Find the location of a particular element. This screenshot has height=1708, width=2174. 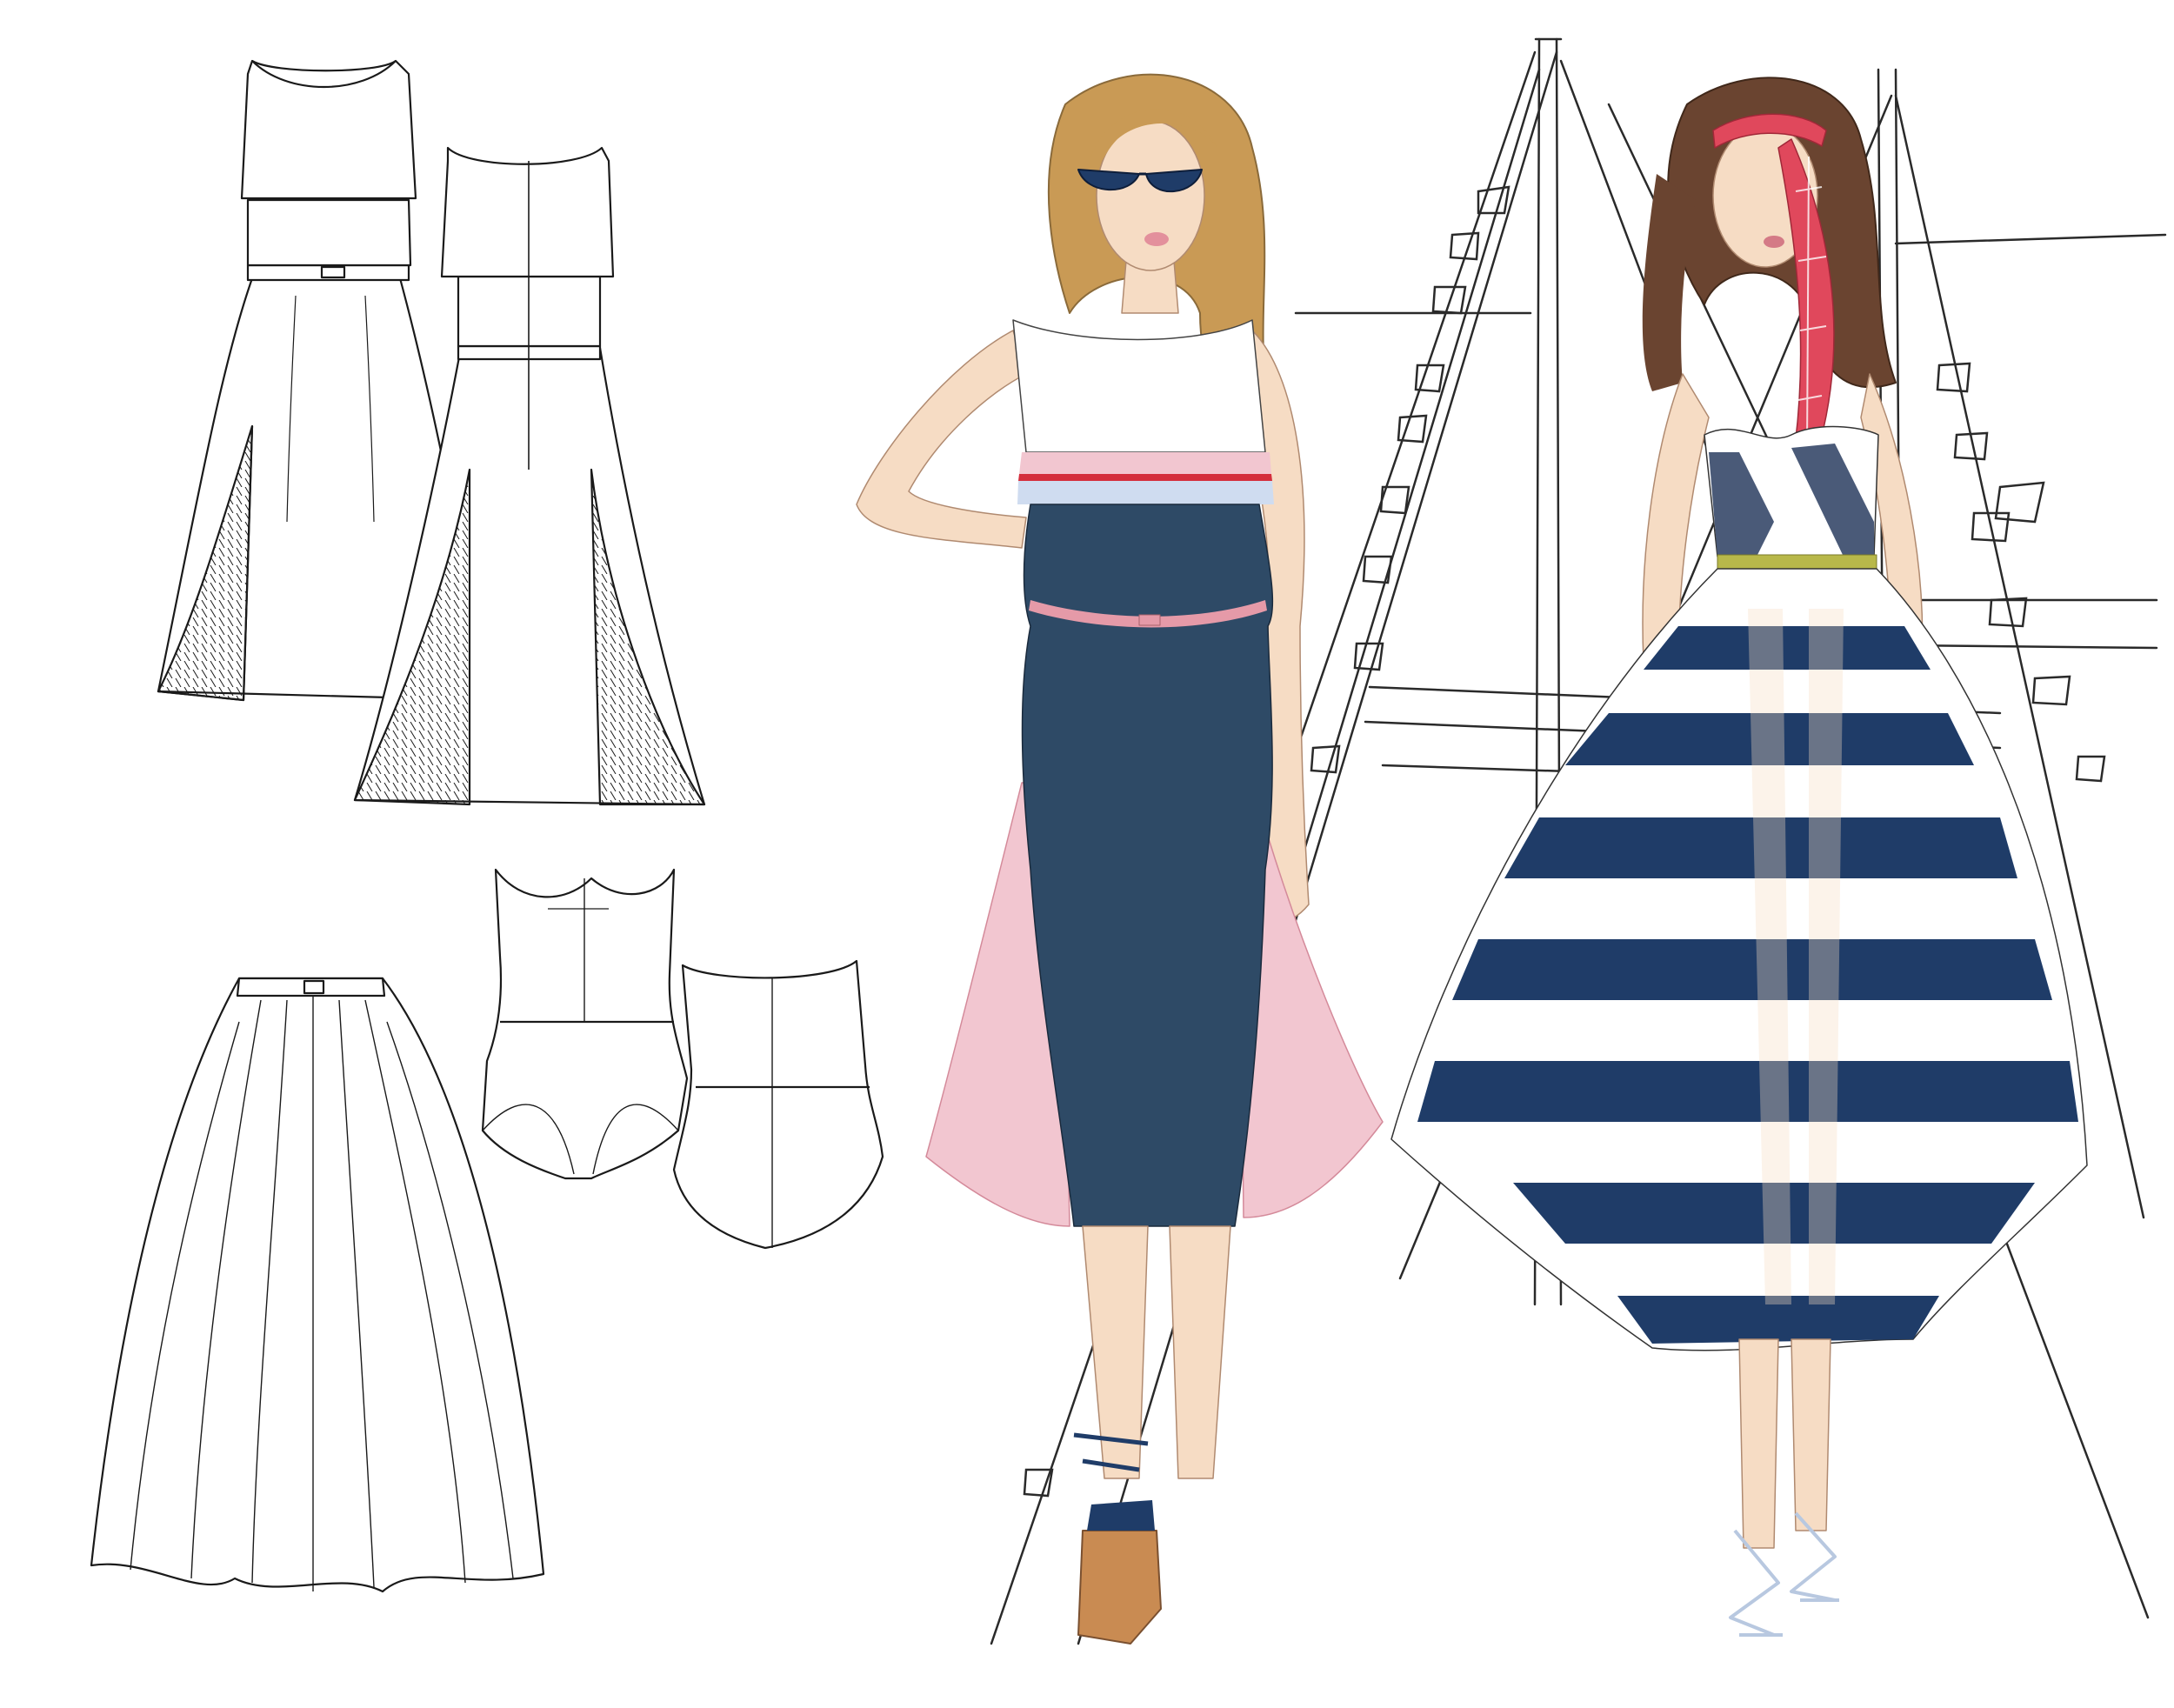

full-midi-skirt-flat is located at coordinates (317, 1285).